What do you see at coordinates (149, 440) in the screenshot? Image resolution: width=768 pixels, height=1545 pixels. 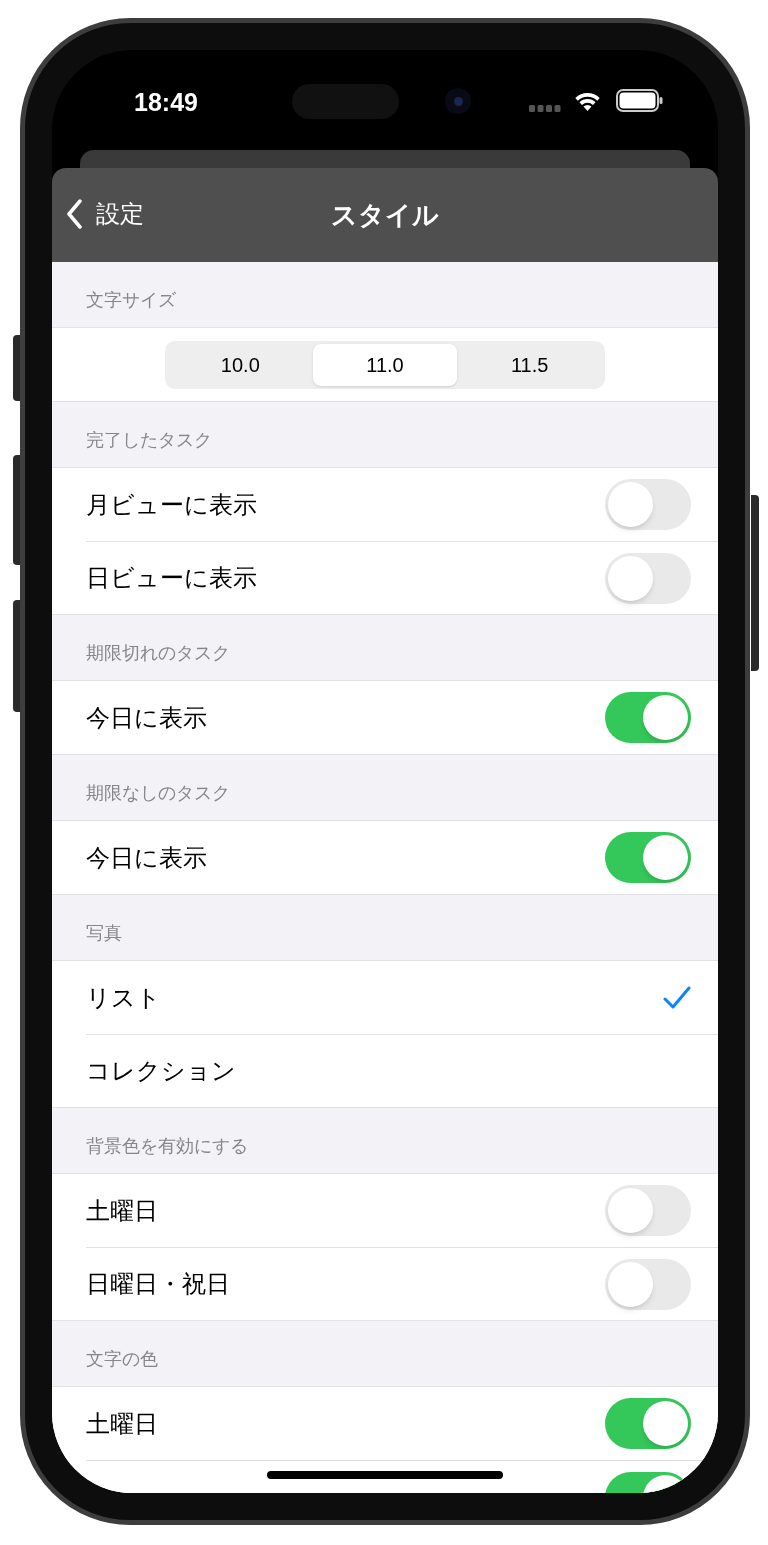 I see `section-header: 完了したタスク` at bounding box center [149, 440].